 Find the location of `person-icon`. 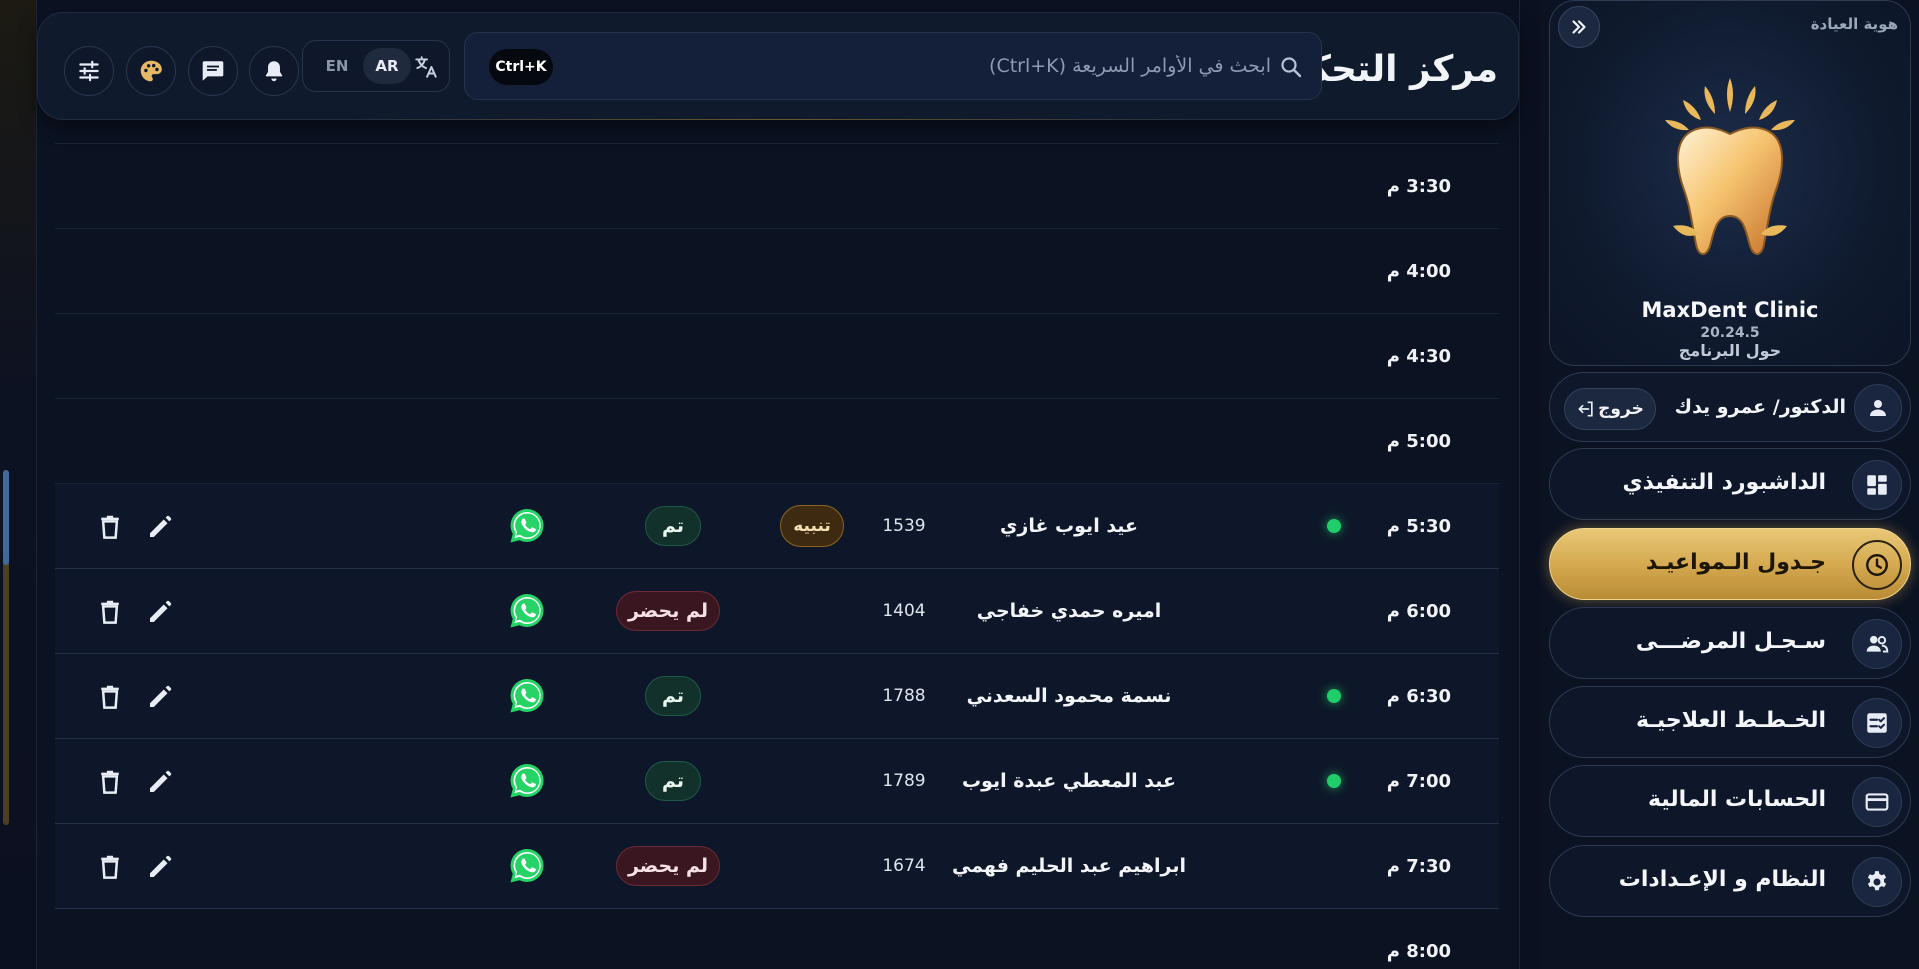

person-icon is located at coordinates (1878, 408).